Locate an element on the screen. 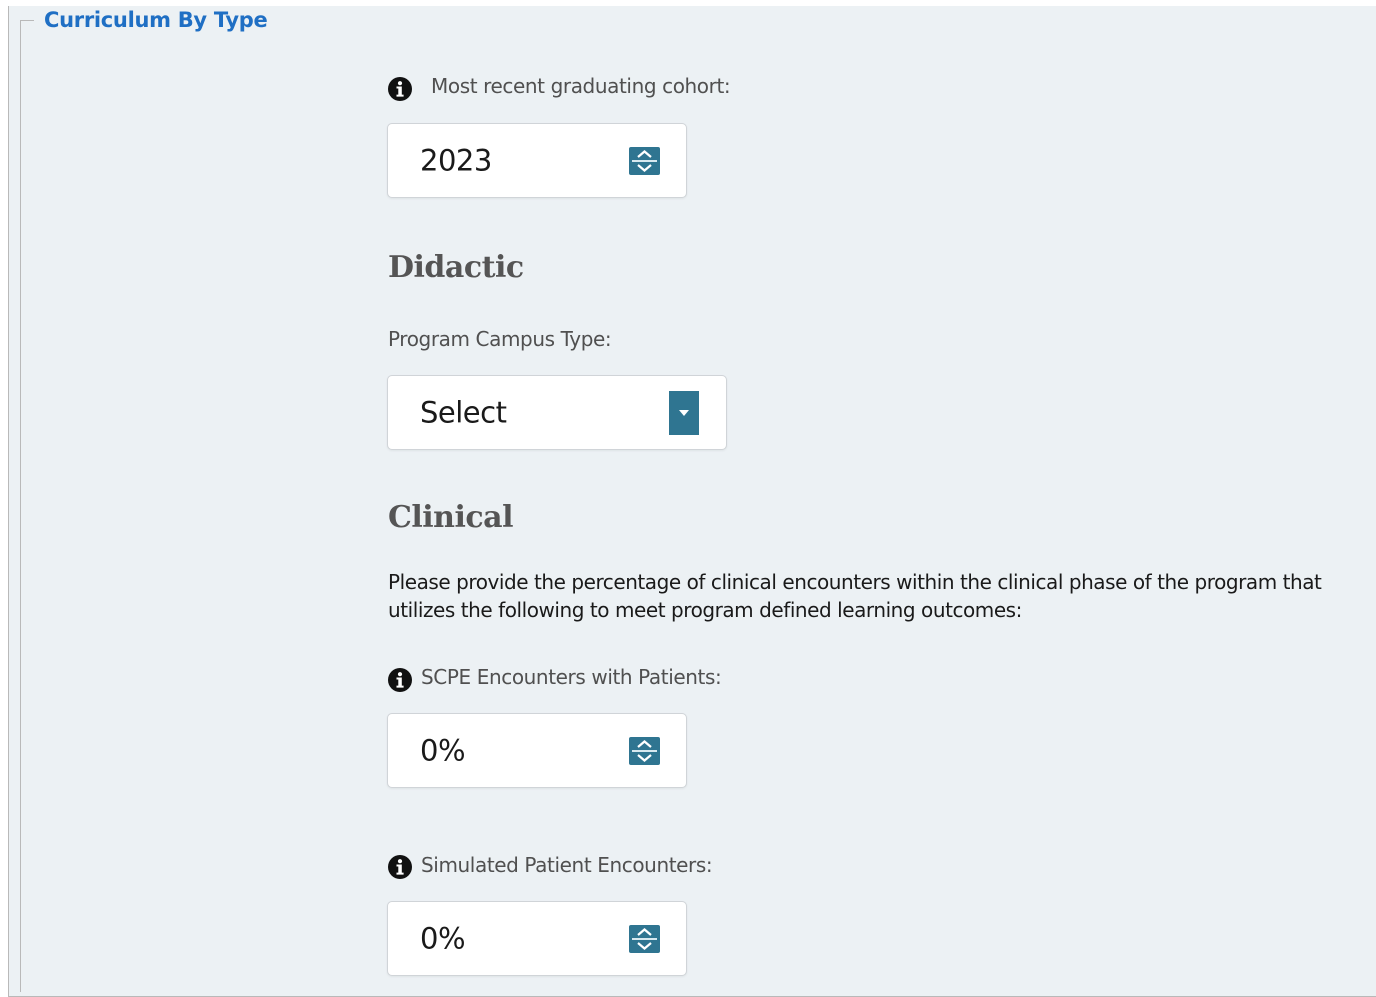 Image resolution: width=1376 pixels, height=997 pixels. didactic-heading: Didactic is located at coordinates (456, 267).